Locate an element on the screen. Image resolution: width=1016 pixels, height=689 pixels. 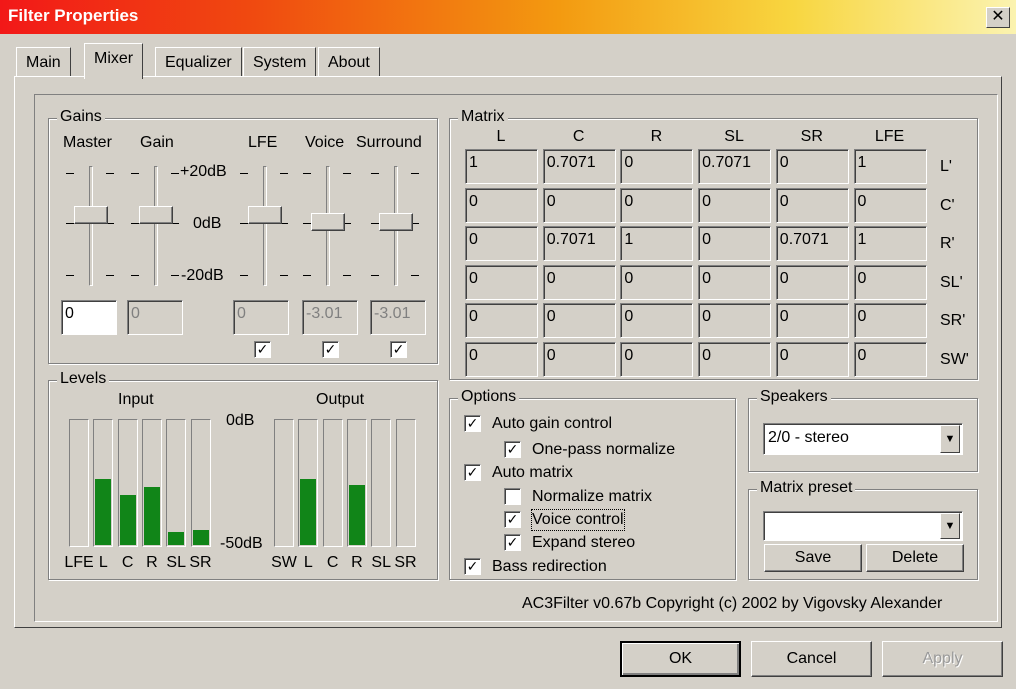
voice-slider-thumb is located at coordinates (328, 221).